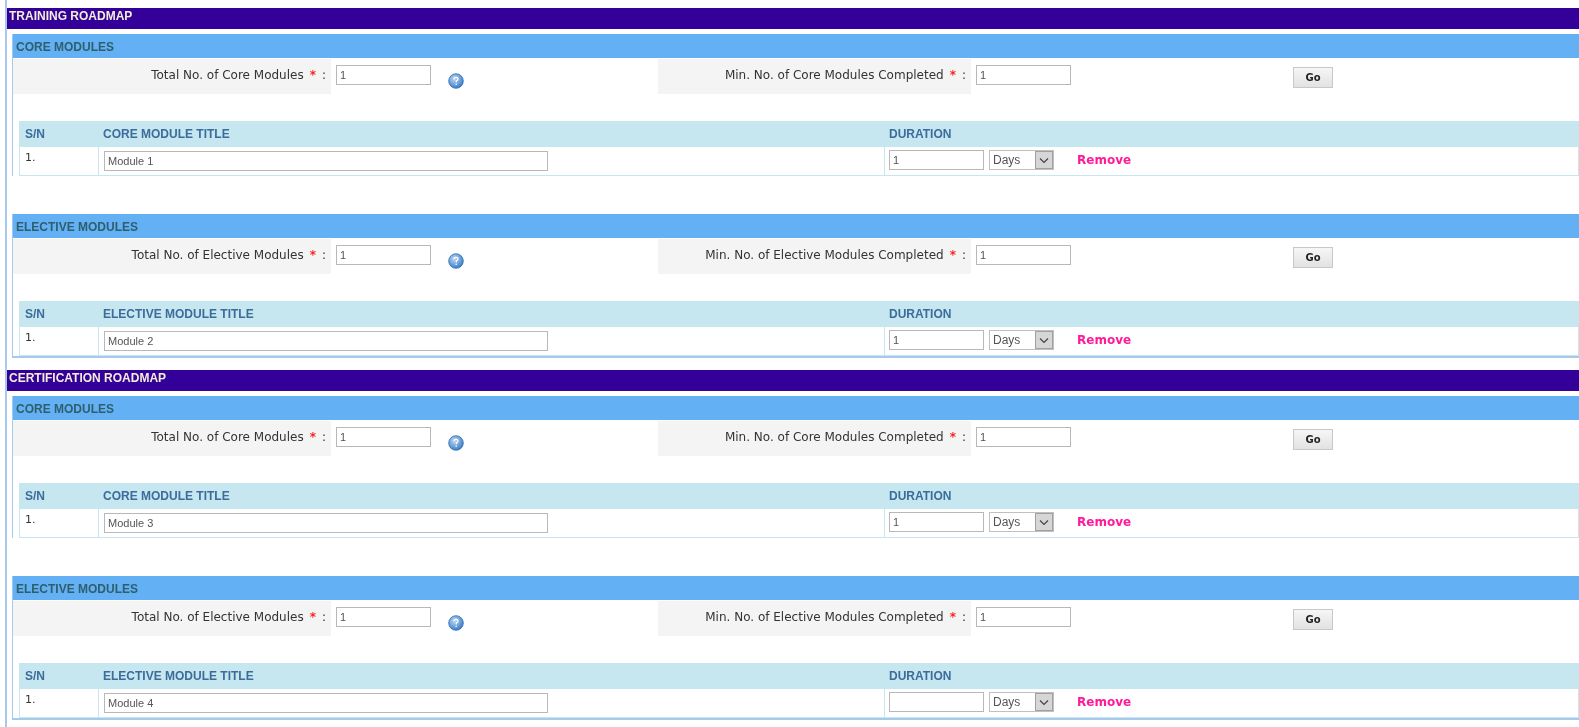  Describe the element at coordinates (326, 523) in the screenshot. I see `input-field: Module 3` at that location.